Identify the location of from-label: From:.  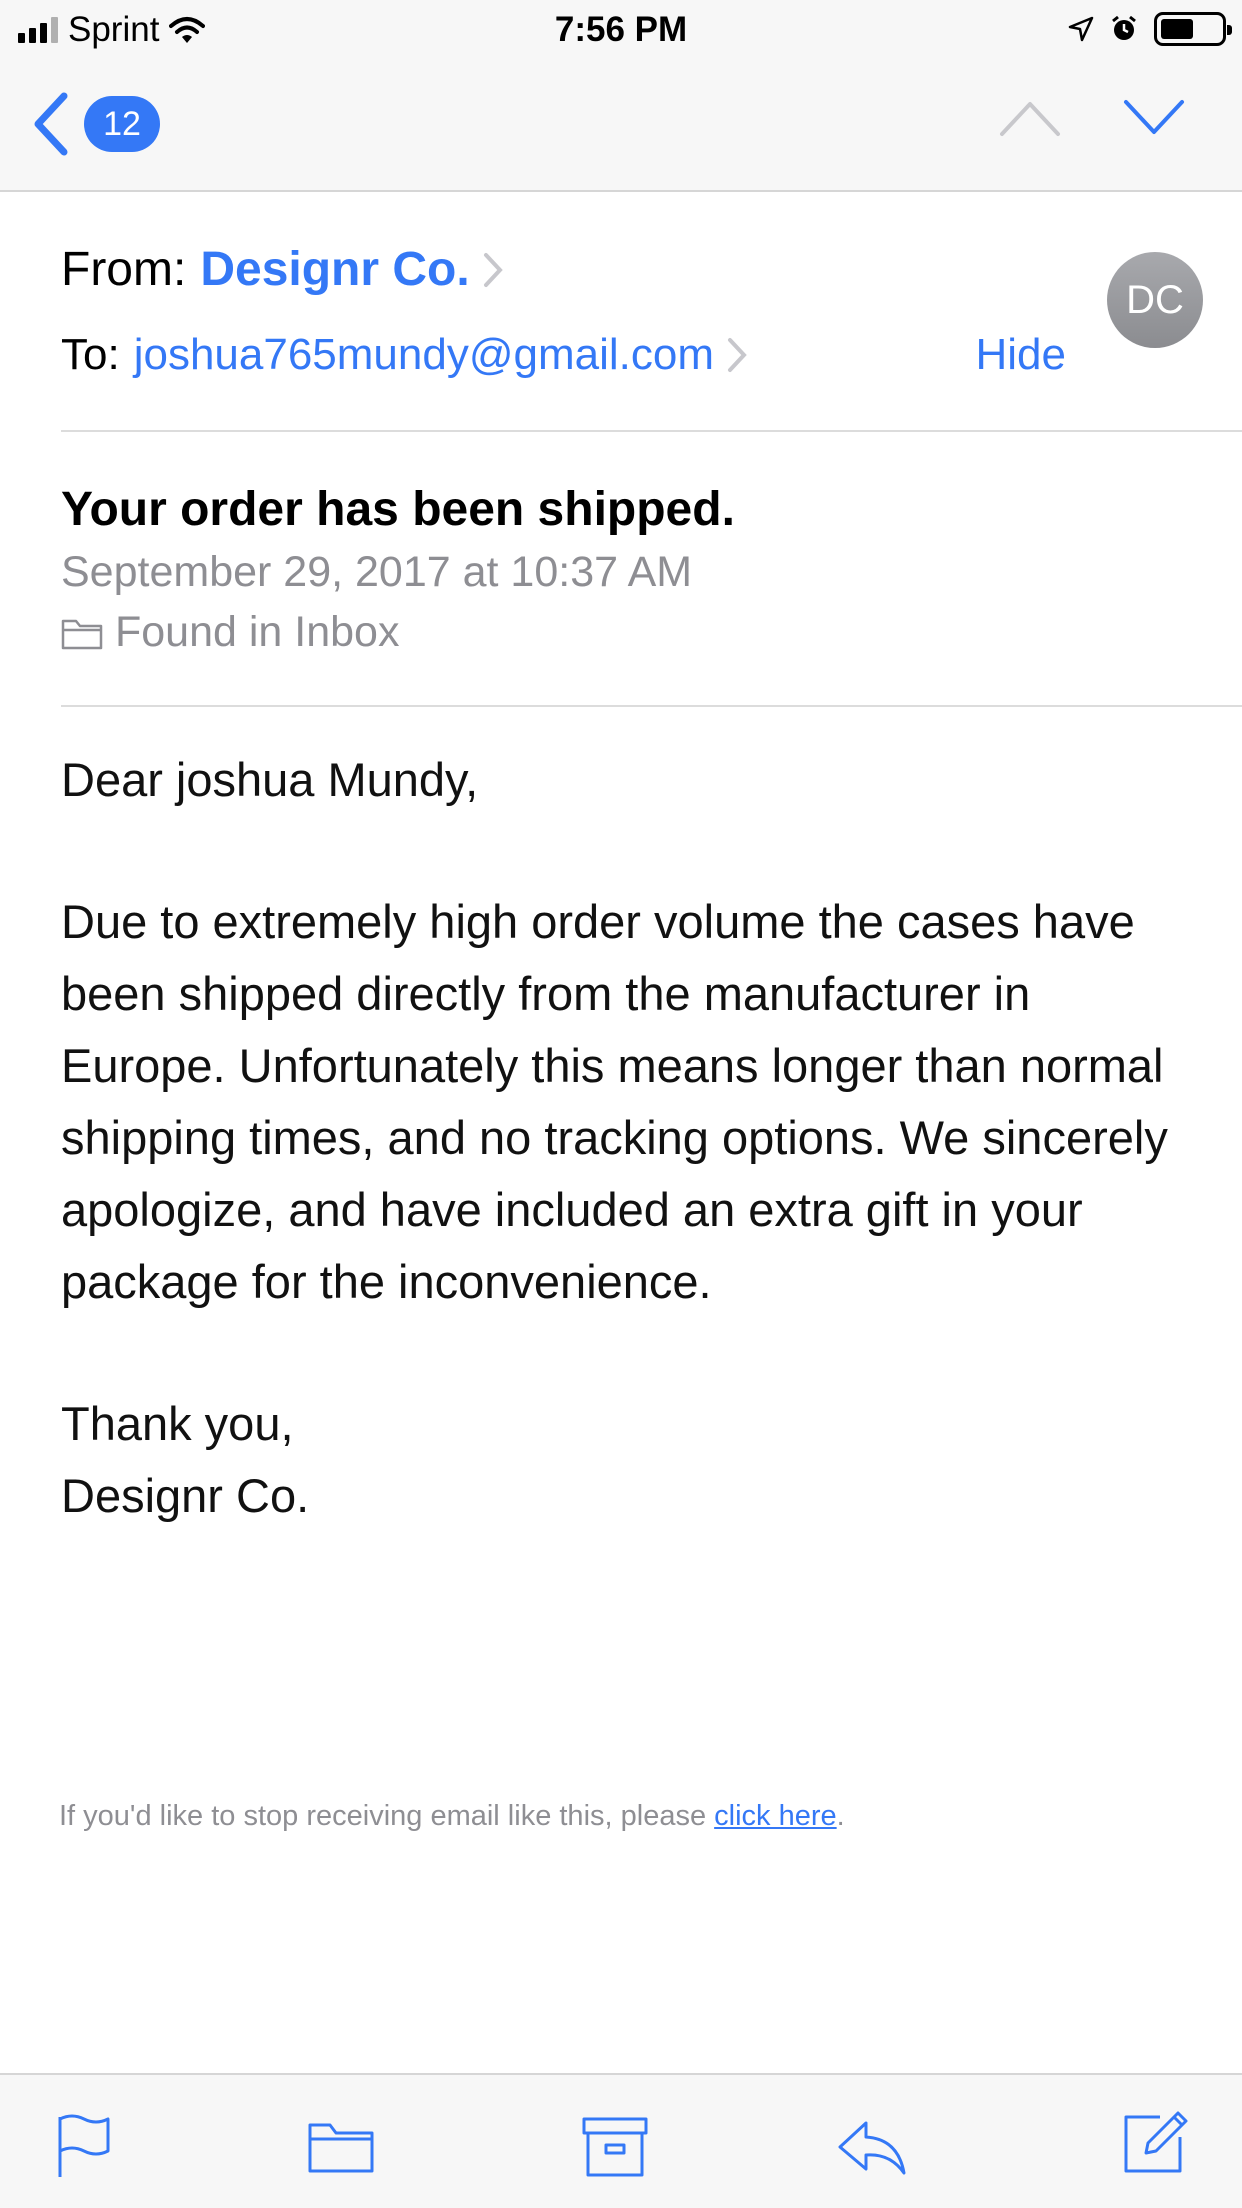
(124, 269).